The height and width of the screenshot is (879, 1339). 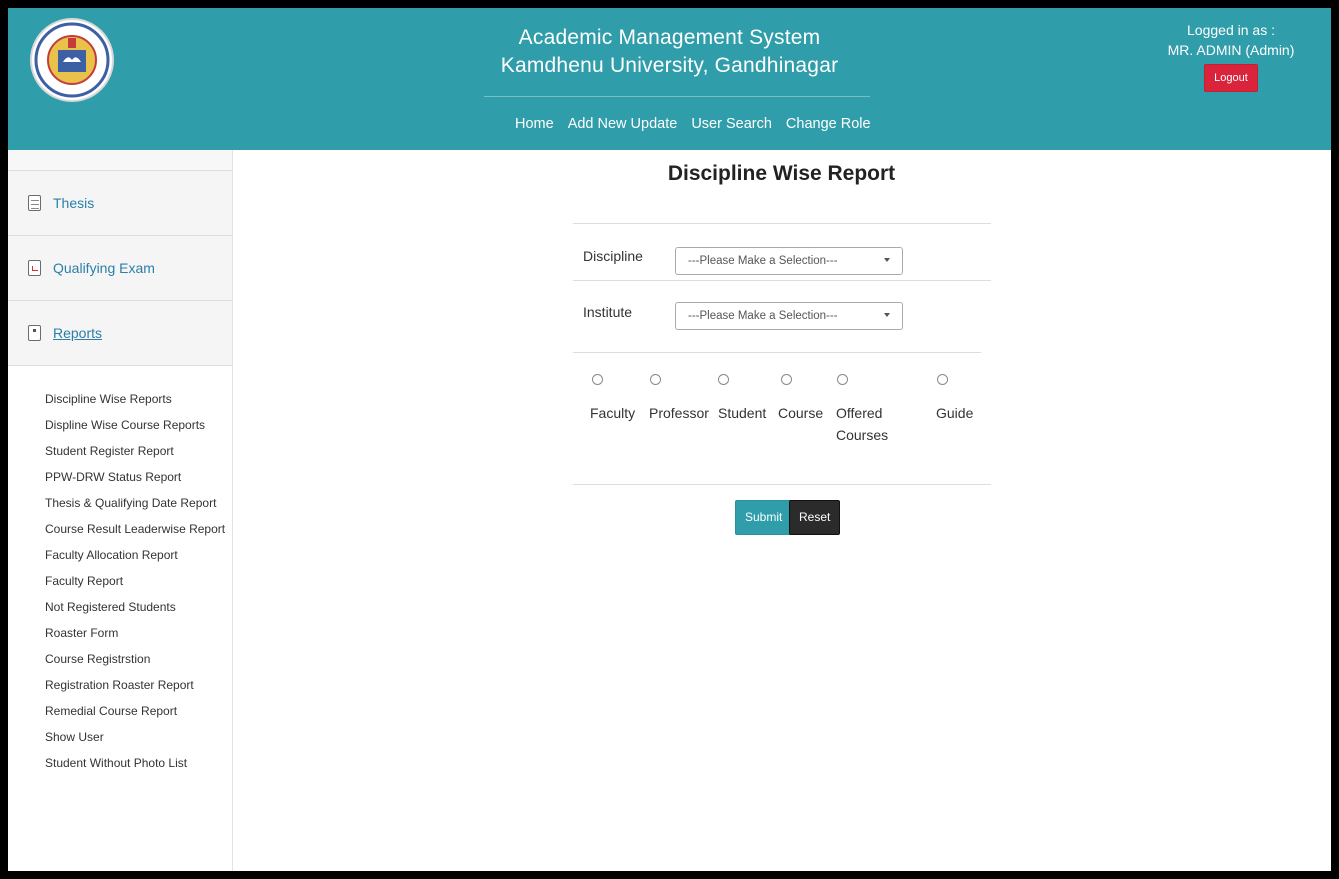 What do you see at coordinates (597, 379) in the screenshot?
I see `radio-faculty` at bounding box center [597, 379].